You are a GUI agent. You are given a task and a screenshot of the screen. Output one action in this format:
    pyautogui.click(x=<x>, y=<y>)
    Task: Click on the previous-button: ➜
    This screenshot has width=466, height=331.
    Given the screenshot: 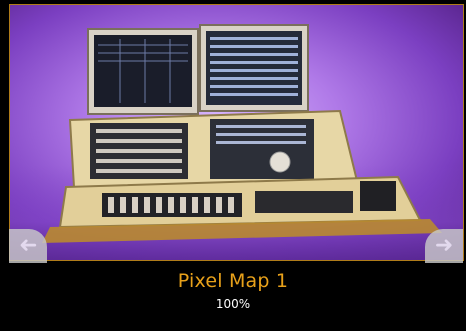 What is the action you would take?
    pyautogui.click(x=28, y=246)
    